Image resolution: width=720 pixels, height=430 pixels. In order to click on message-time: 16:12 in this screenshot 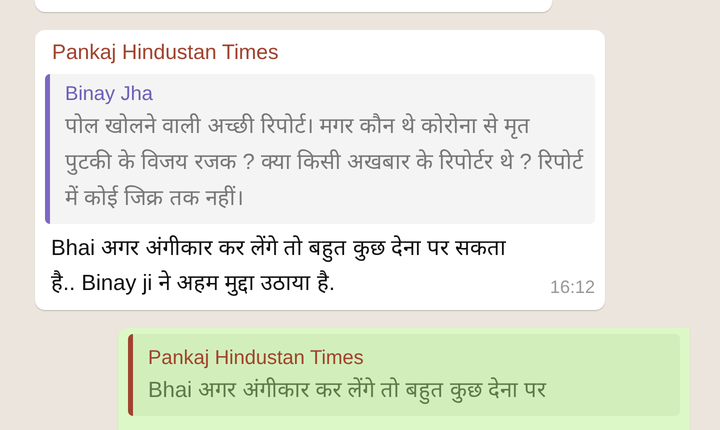, I will do `click(572, 287)`.